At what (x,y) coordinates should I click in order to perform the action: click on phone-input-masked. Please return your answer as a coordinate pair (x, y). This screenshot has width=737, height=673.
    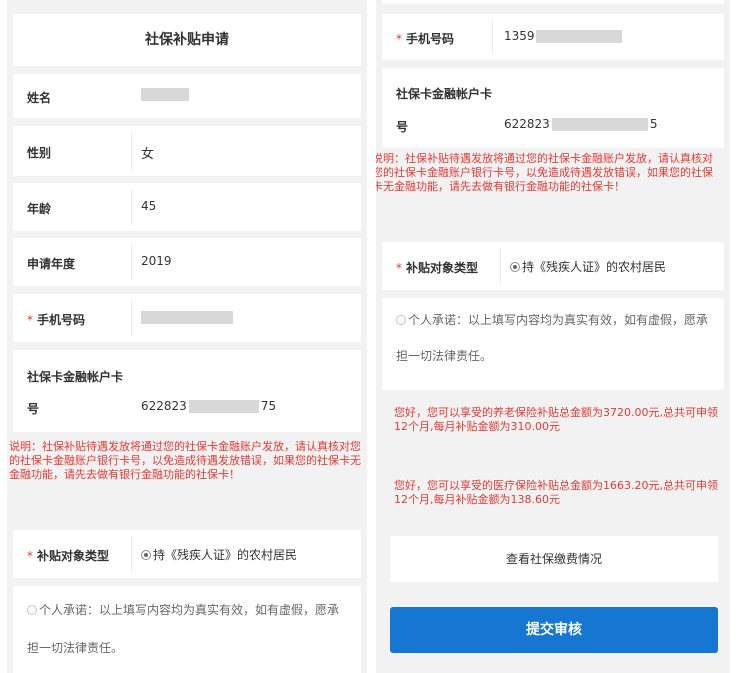
    Looking at the image, I should click on (187, 317).